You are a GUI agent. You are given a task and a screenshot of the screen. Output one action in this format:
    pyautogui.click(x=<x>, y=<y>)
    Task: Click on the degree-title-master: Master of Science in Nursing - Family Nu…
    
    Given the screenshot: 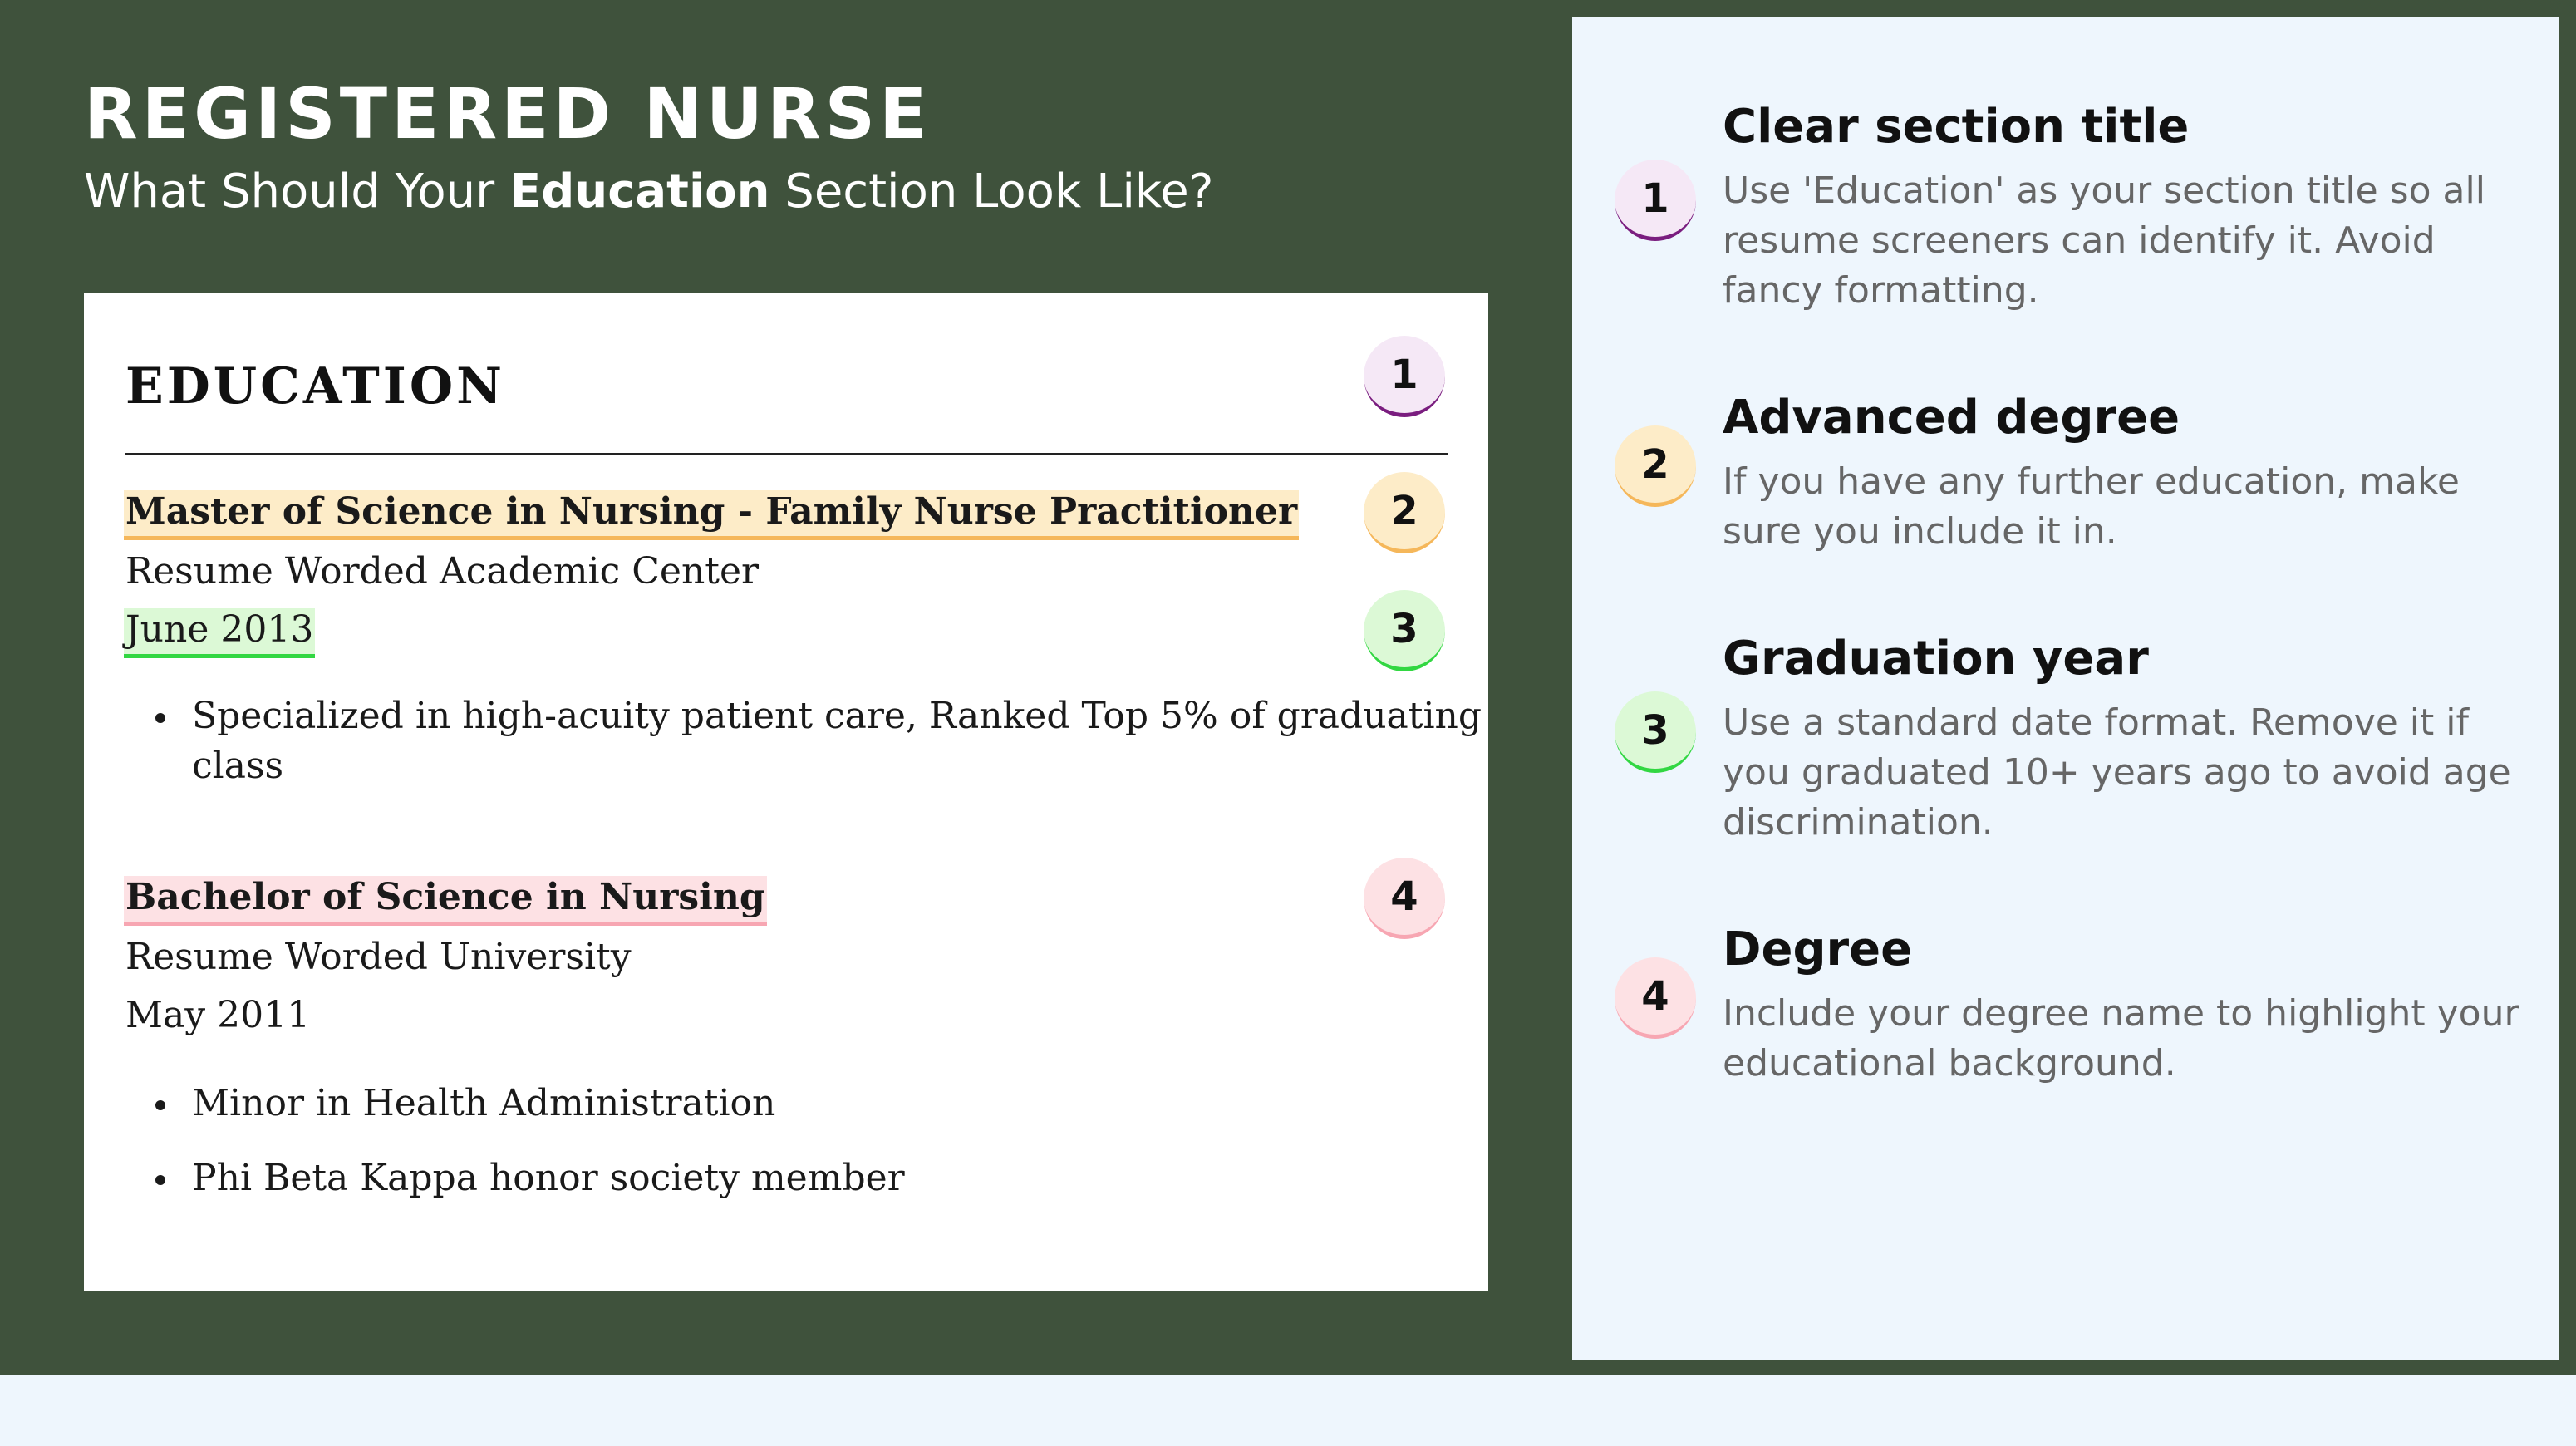 What is the action you would take?
    pyautogui.click(x=712, y=515)
    